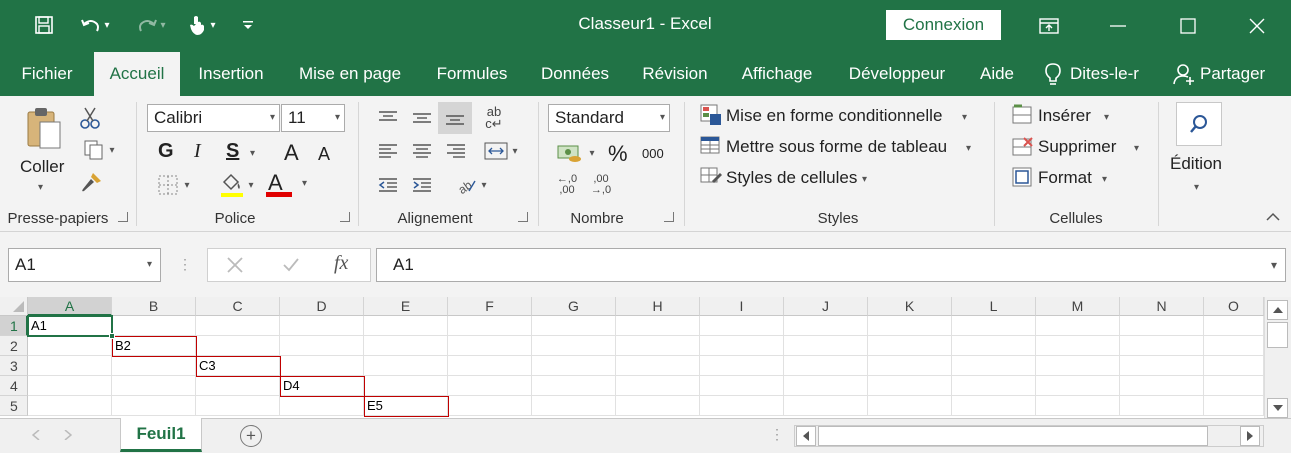 This screenshot has width=1291, height=453. I want to click on cell-k2, so click(910, 346).